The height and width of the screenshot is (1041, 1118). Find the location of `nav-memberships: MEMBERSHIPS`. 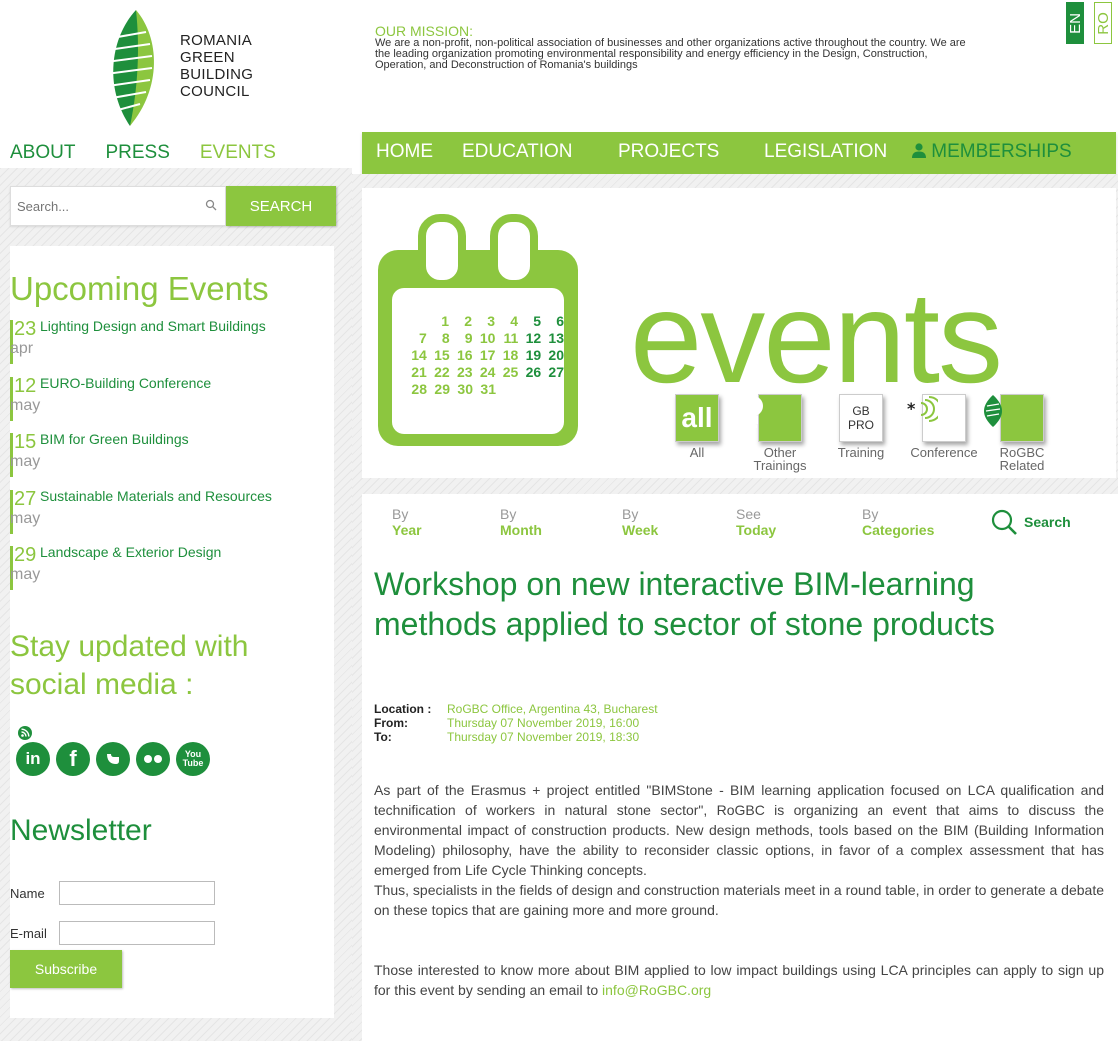

nav-memberships: MEMBERSHIPS is located at coordinates (992, 152).